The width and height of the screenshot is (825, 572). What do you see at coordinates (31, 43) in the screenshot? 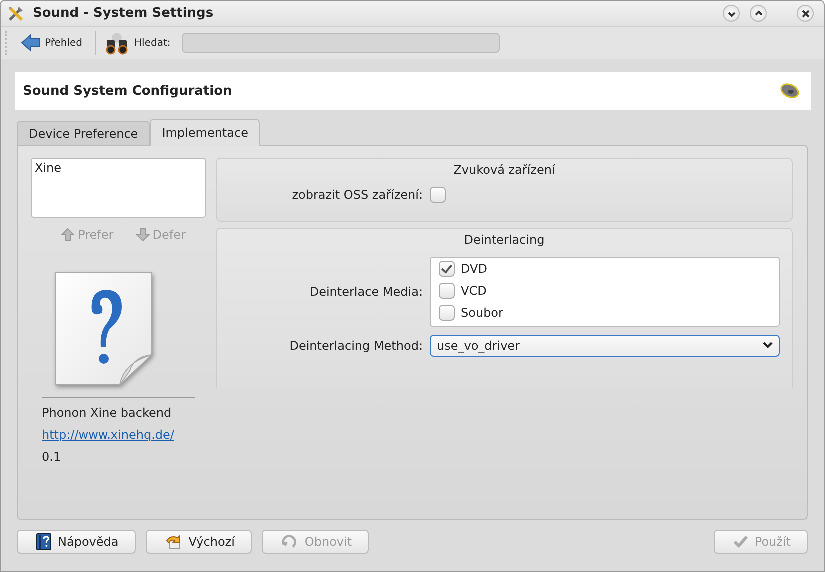
I see `left-arrow-icon` at bounding box center [31, 43].